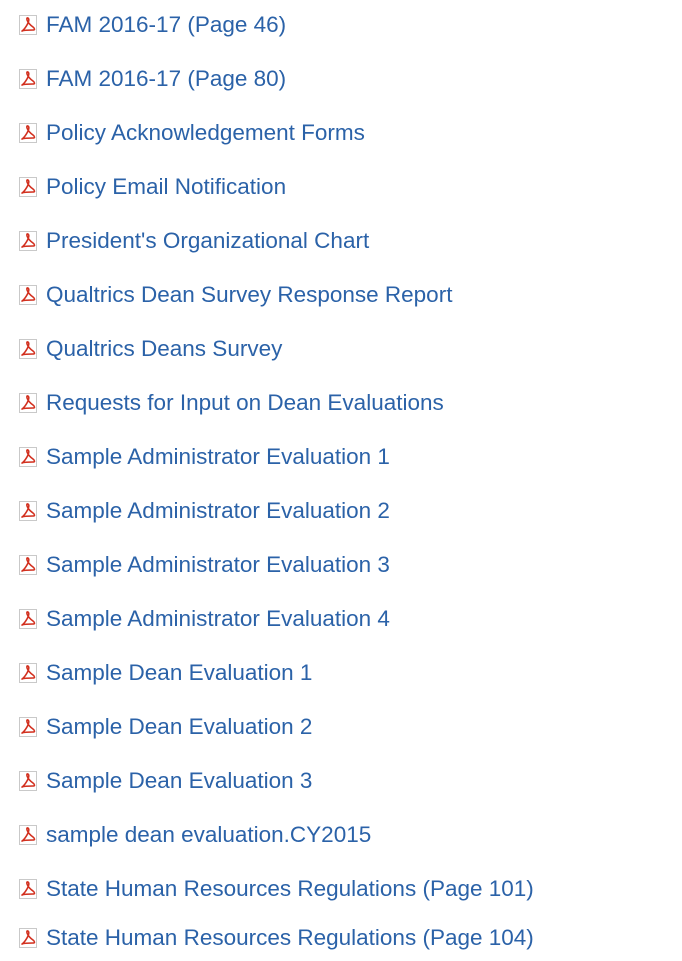 This screenshot has width=682, height=961. Describe the element at coordinates (218, 619) in the screenshot. I see `document-link: Sample Administrator Evaluation 4` at that location.